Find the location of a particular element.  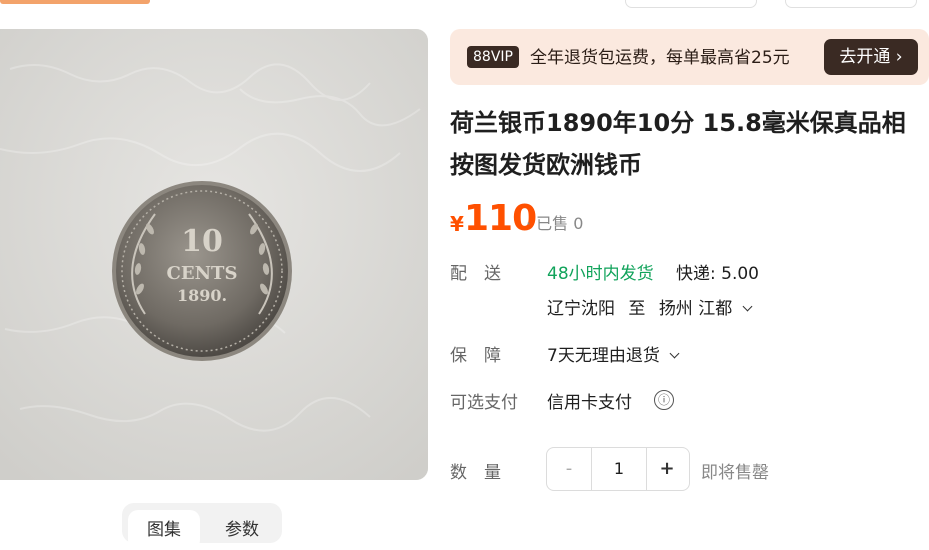

delivery-label: 配 送 is located at coordinates (475, 274).